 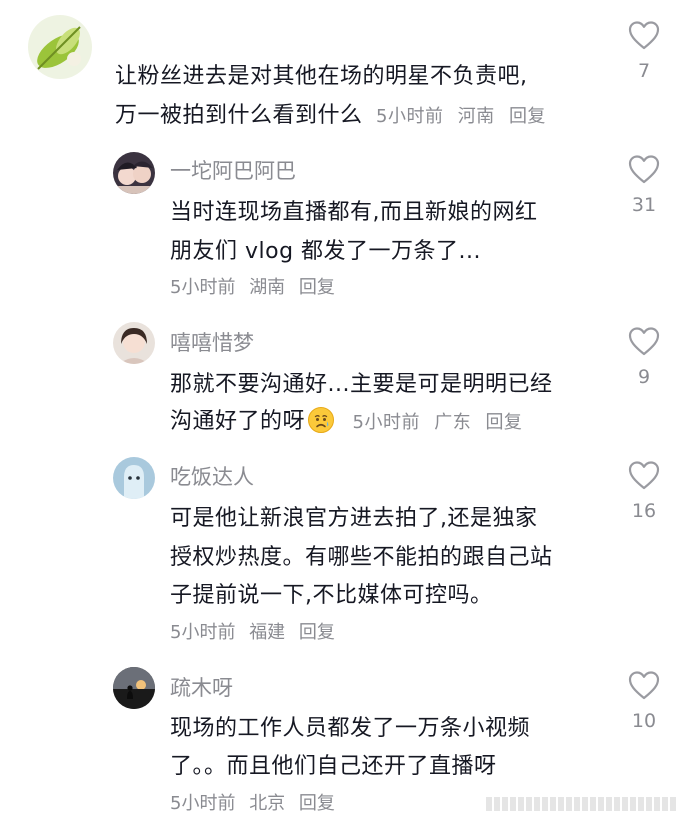 I want to click on comment-text-line: 现场的工作人员都发了一万条小视频, so click(x=350, y=728).